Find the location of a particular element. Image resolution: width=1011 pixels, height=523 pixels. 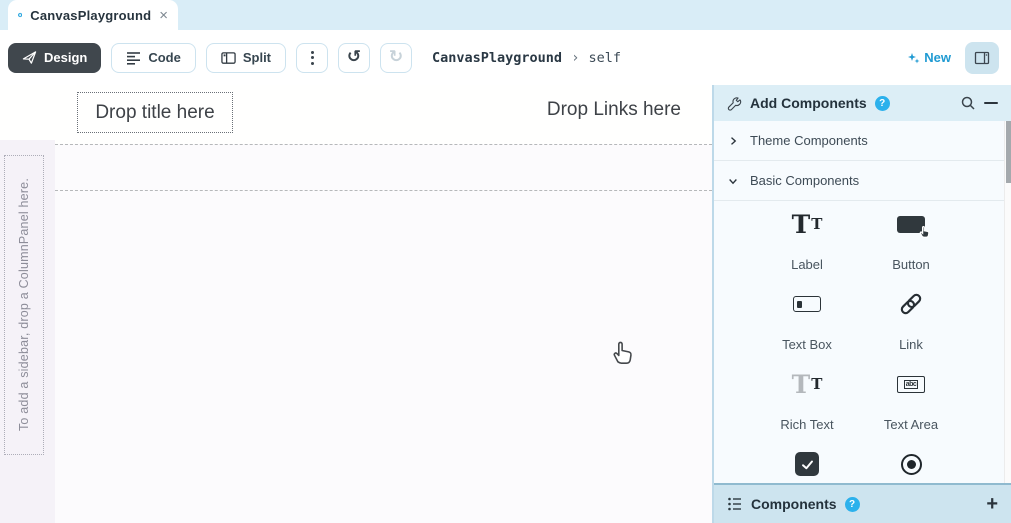

sparkle-icon is located at coordinates (914, 58).